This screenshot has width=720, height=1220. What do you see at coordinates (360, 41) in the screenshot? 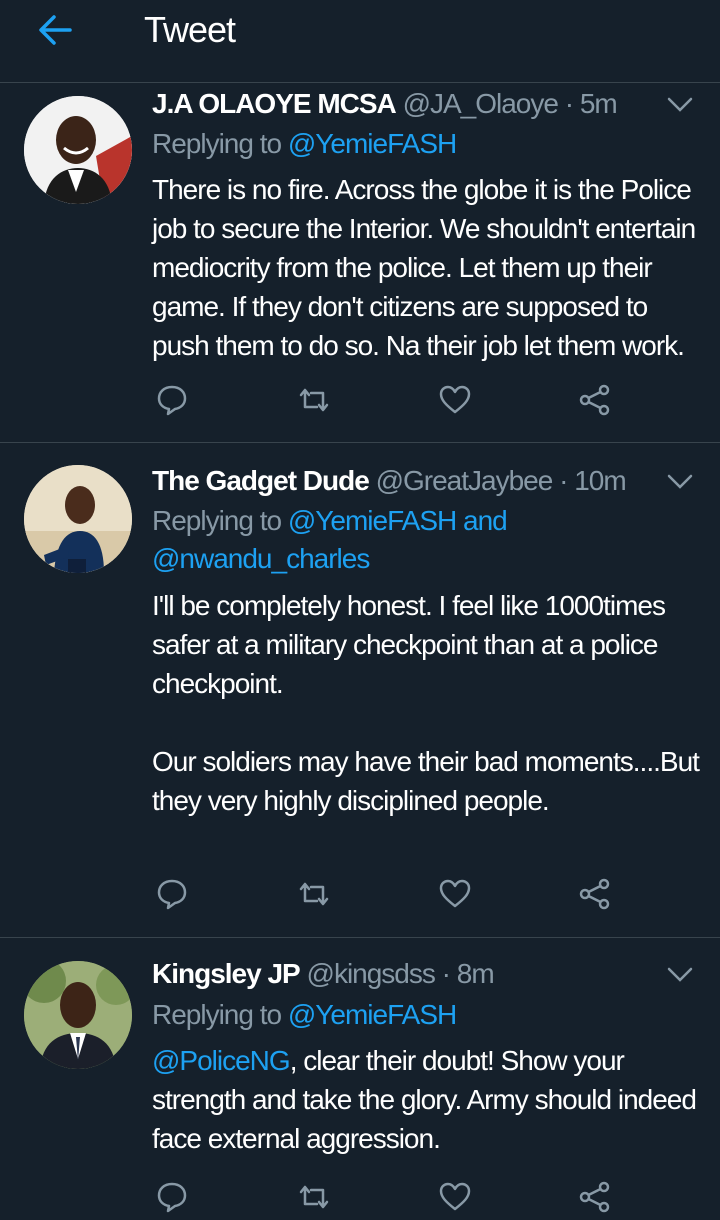
I see `top-bar: Tweet` at bounding box center [360, 41].